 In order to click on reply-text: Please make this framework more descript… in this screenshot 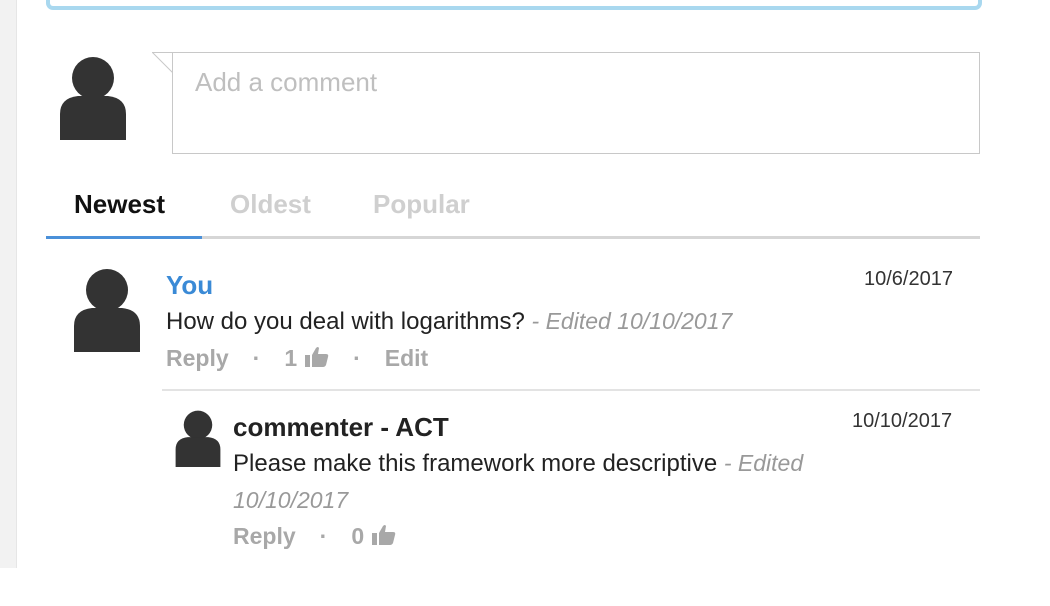, I will do `click(475, 463)`.